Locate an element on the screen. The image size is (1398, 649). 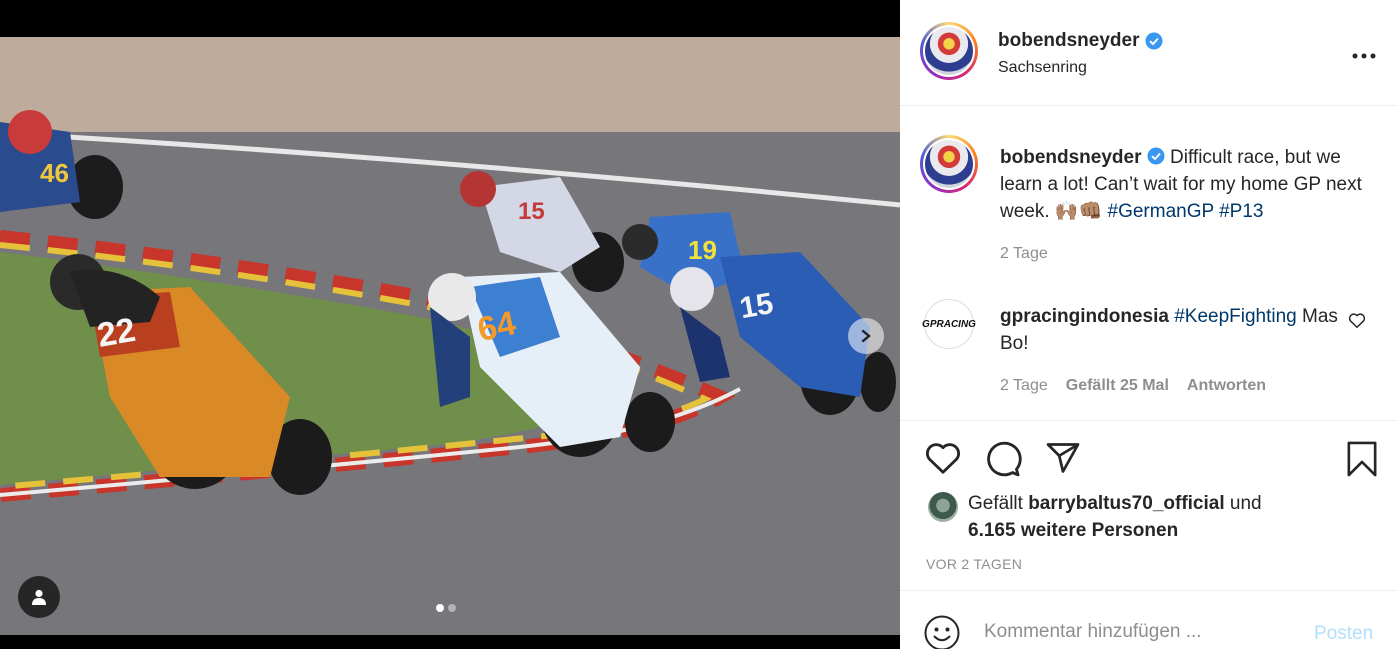
caption-username: bobendsneyder is located at coordinates (1070, 157).